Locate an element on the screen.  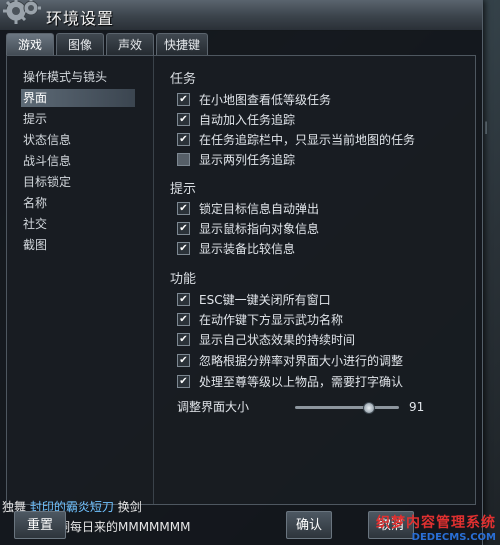
ui-scale-slider-row: 调整界面大小 91 is located at coordinates (322, 407).